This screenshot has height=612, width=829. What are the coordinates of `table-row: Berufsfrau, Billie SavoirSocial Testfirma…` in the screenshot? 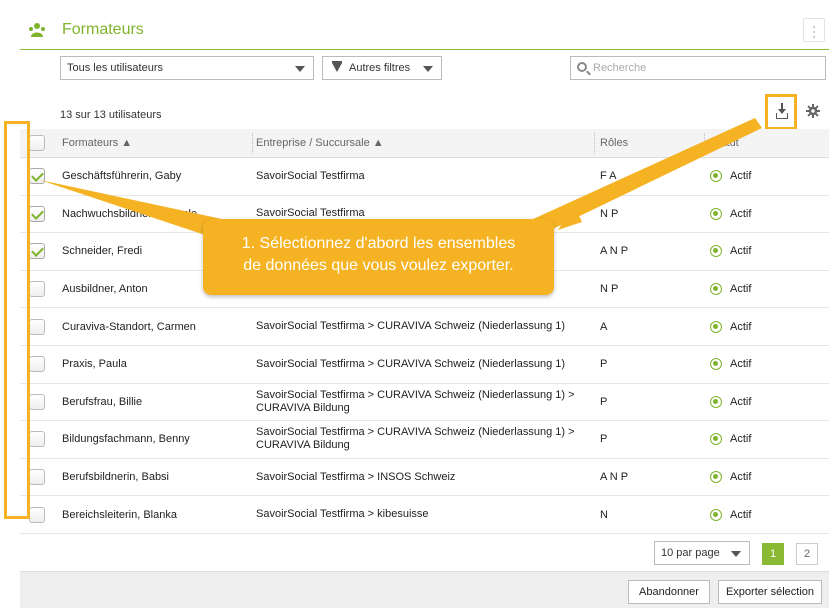 It's located at (424, 403).